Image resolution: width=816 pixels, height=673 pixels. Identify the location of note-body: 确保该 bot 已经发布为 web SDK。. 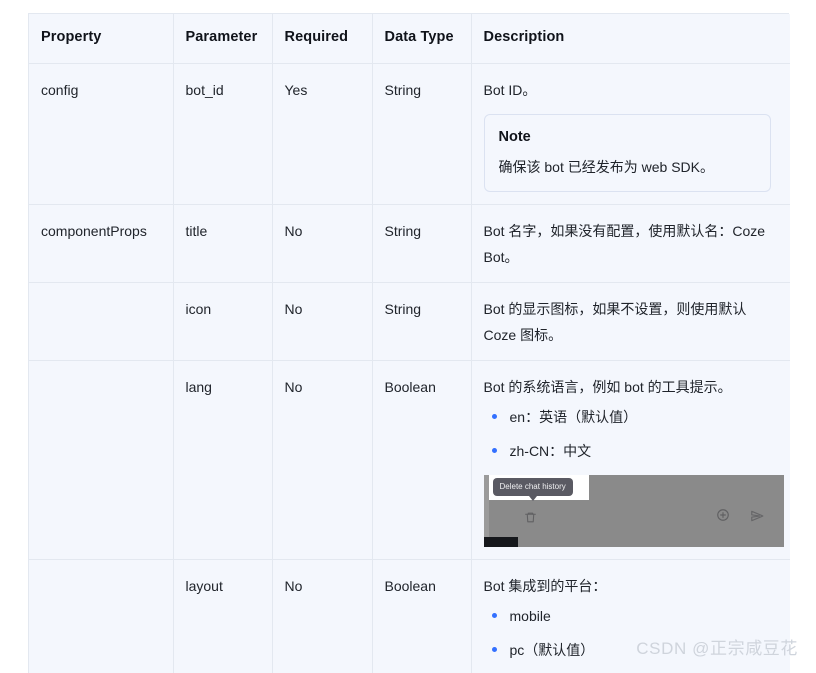
(606, 166).